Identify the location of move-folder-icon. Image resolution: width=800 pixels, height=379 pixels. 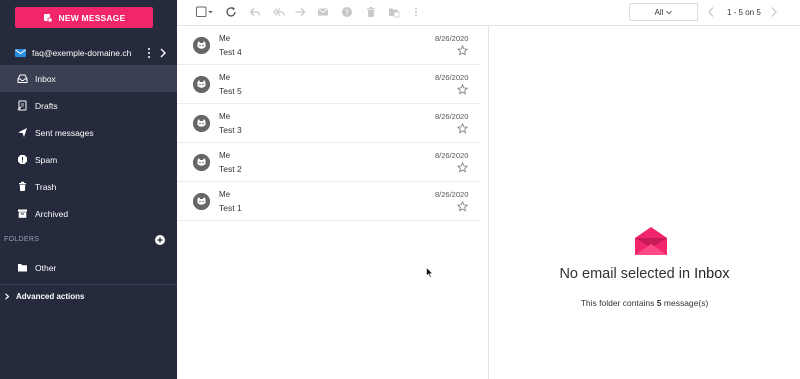
(394, 13).